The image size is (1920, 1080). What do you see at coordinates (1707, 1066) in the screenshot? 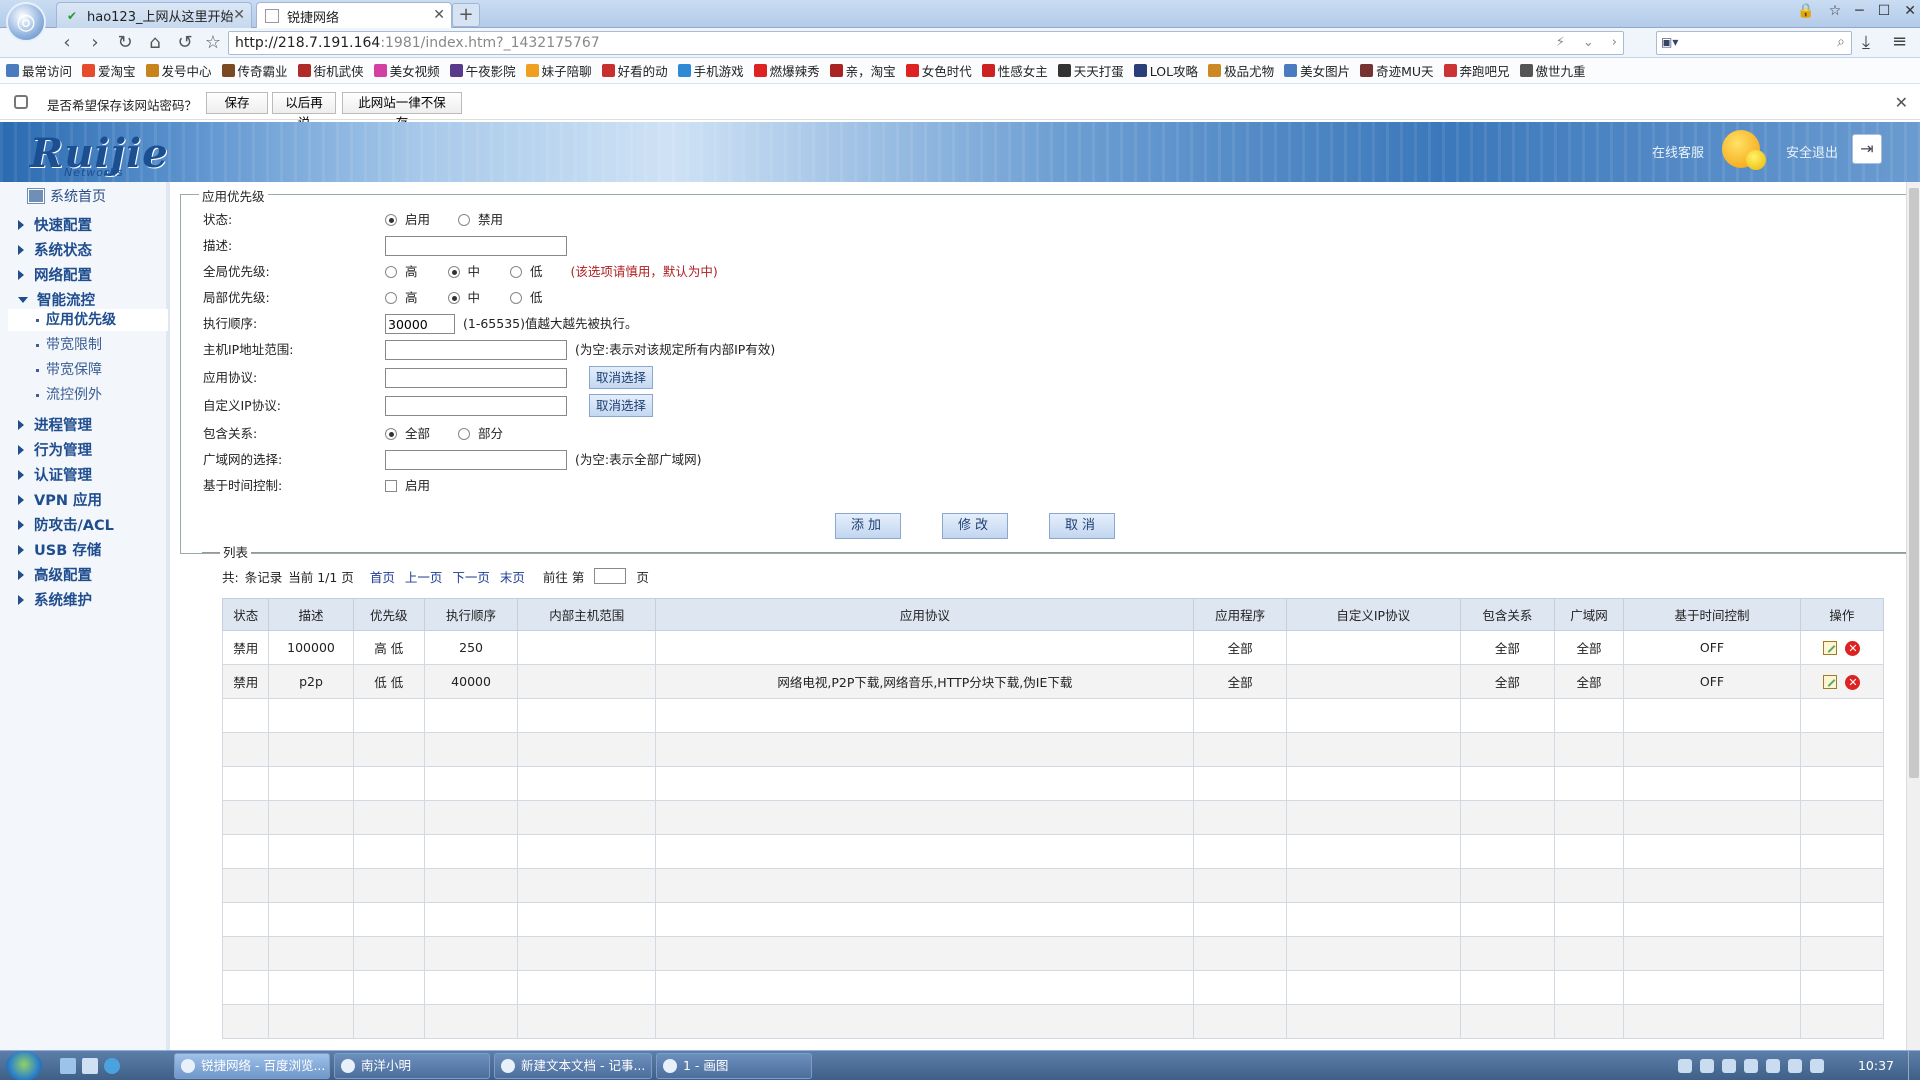
I see `help-icon` at bounding box center [1707, 1066].